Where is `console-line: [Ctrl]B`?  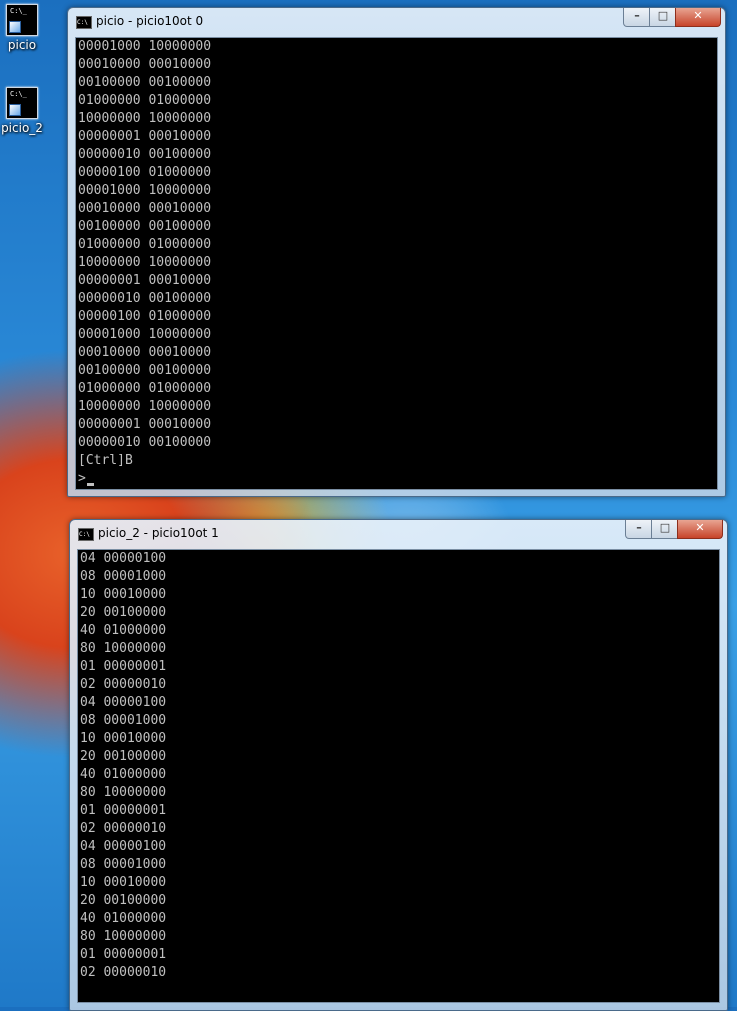
console-line: [Ctrl]B is located at coordinates (105, 460).